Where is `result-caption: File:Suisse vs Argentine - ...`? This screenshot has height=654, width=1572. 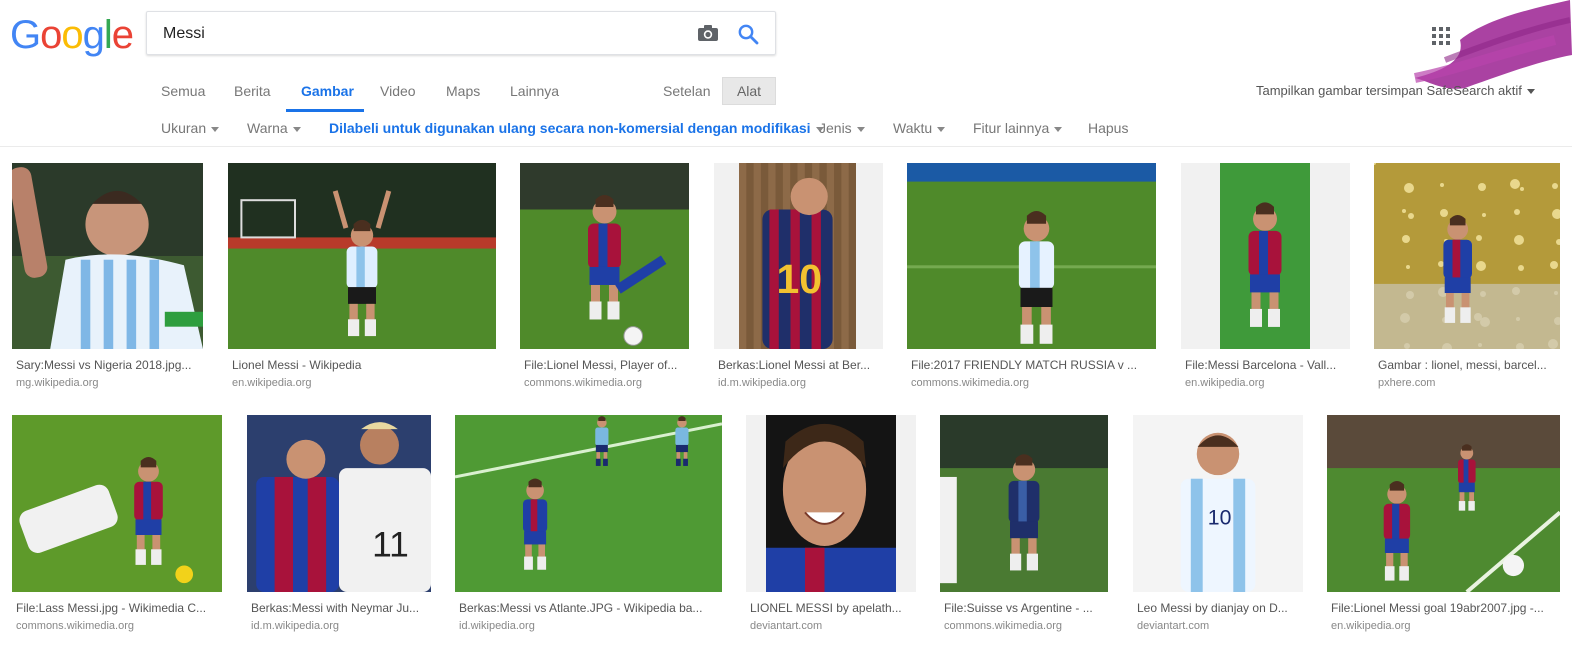
result-caption: File:Suisse vs Argentine - ... is located at coordinates (1033, 608).